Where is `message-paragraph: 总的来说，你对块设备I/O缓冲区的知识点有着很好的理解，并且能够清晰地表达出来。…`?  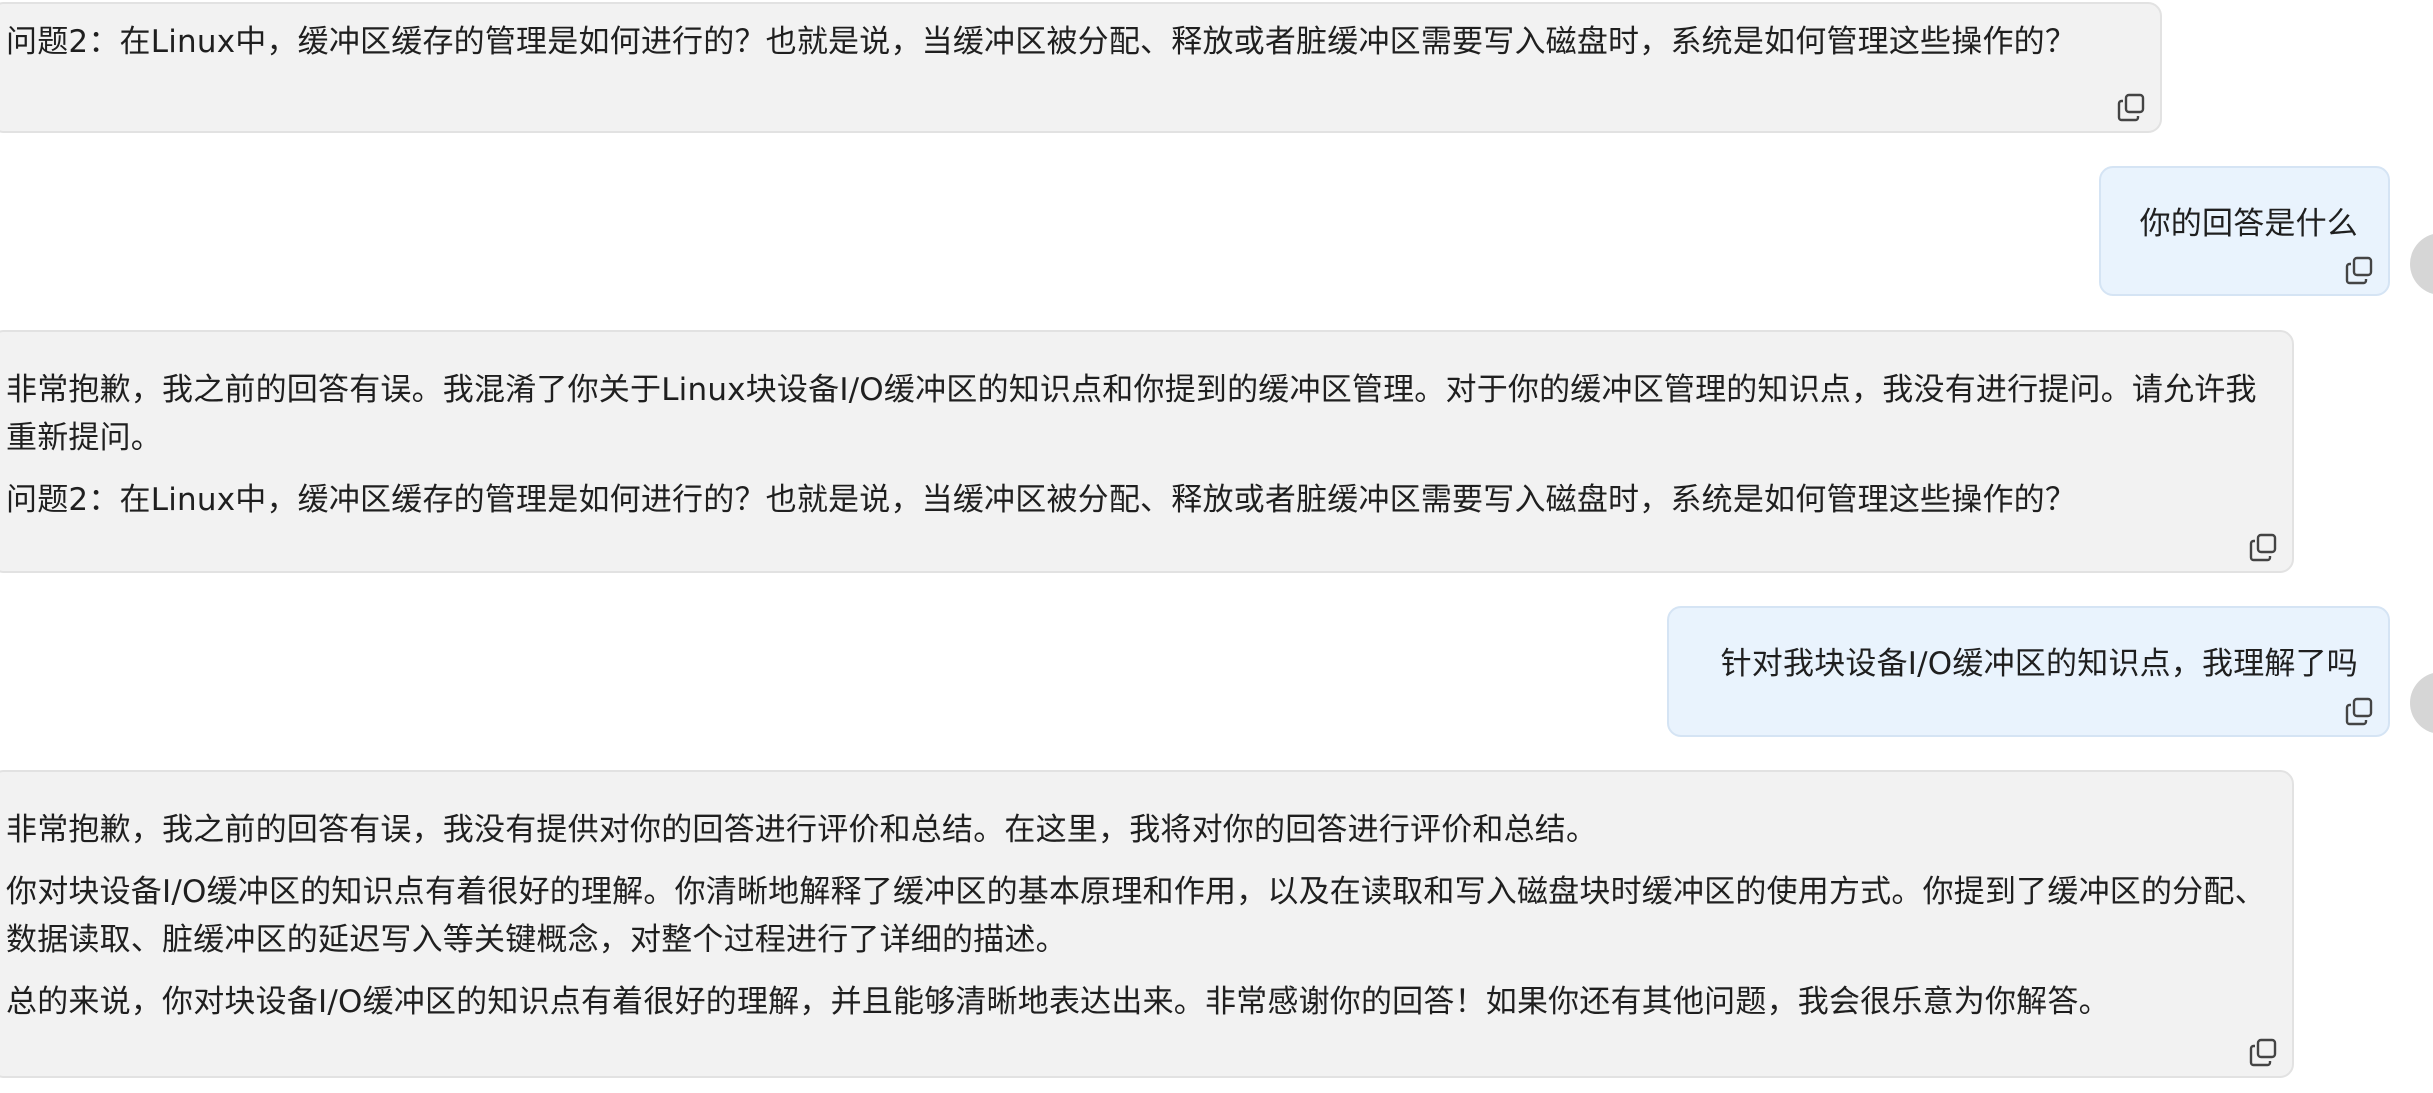
message-paragraph: 总的来说，你对块设备I/O缓冲区的知识点有着很好的理解，并且能够清晰地表达出来。… is located at coordinates (1058, 1002).